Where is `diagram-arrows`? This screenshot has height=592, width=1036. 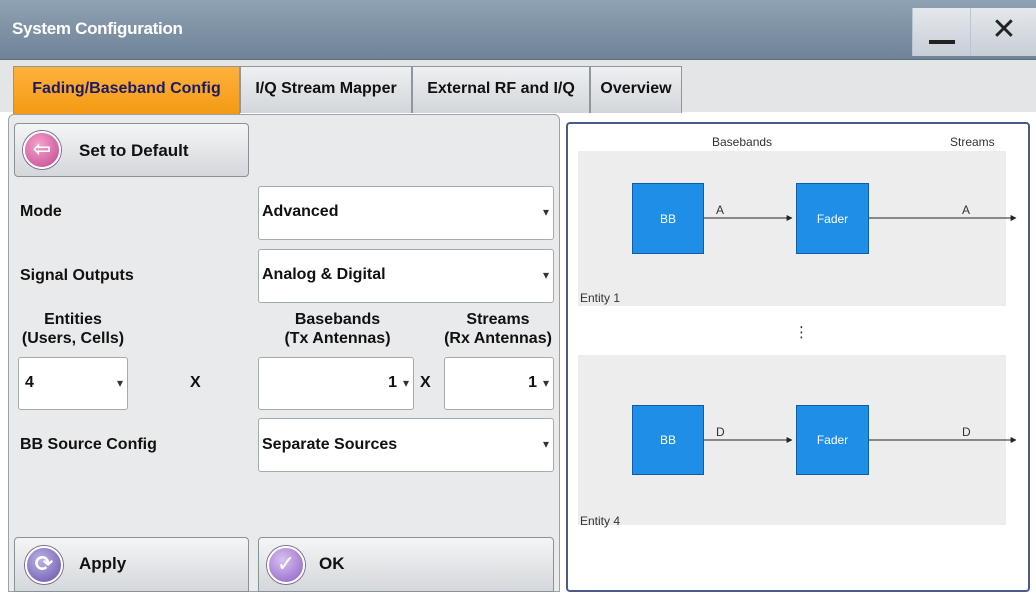 diagram-arrows is located at coordinates (860, 329).